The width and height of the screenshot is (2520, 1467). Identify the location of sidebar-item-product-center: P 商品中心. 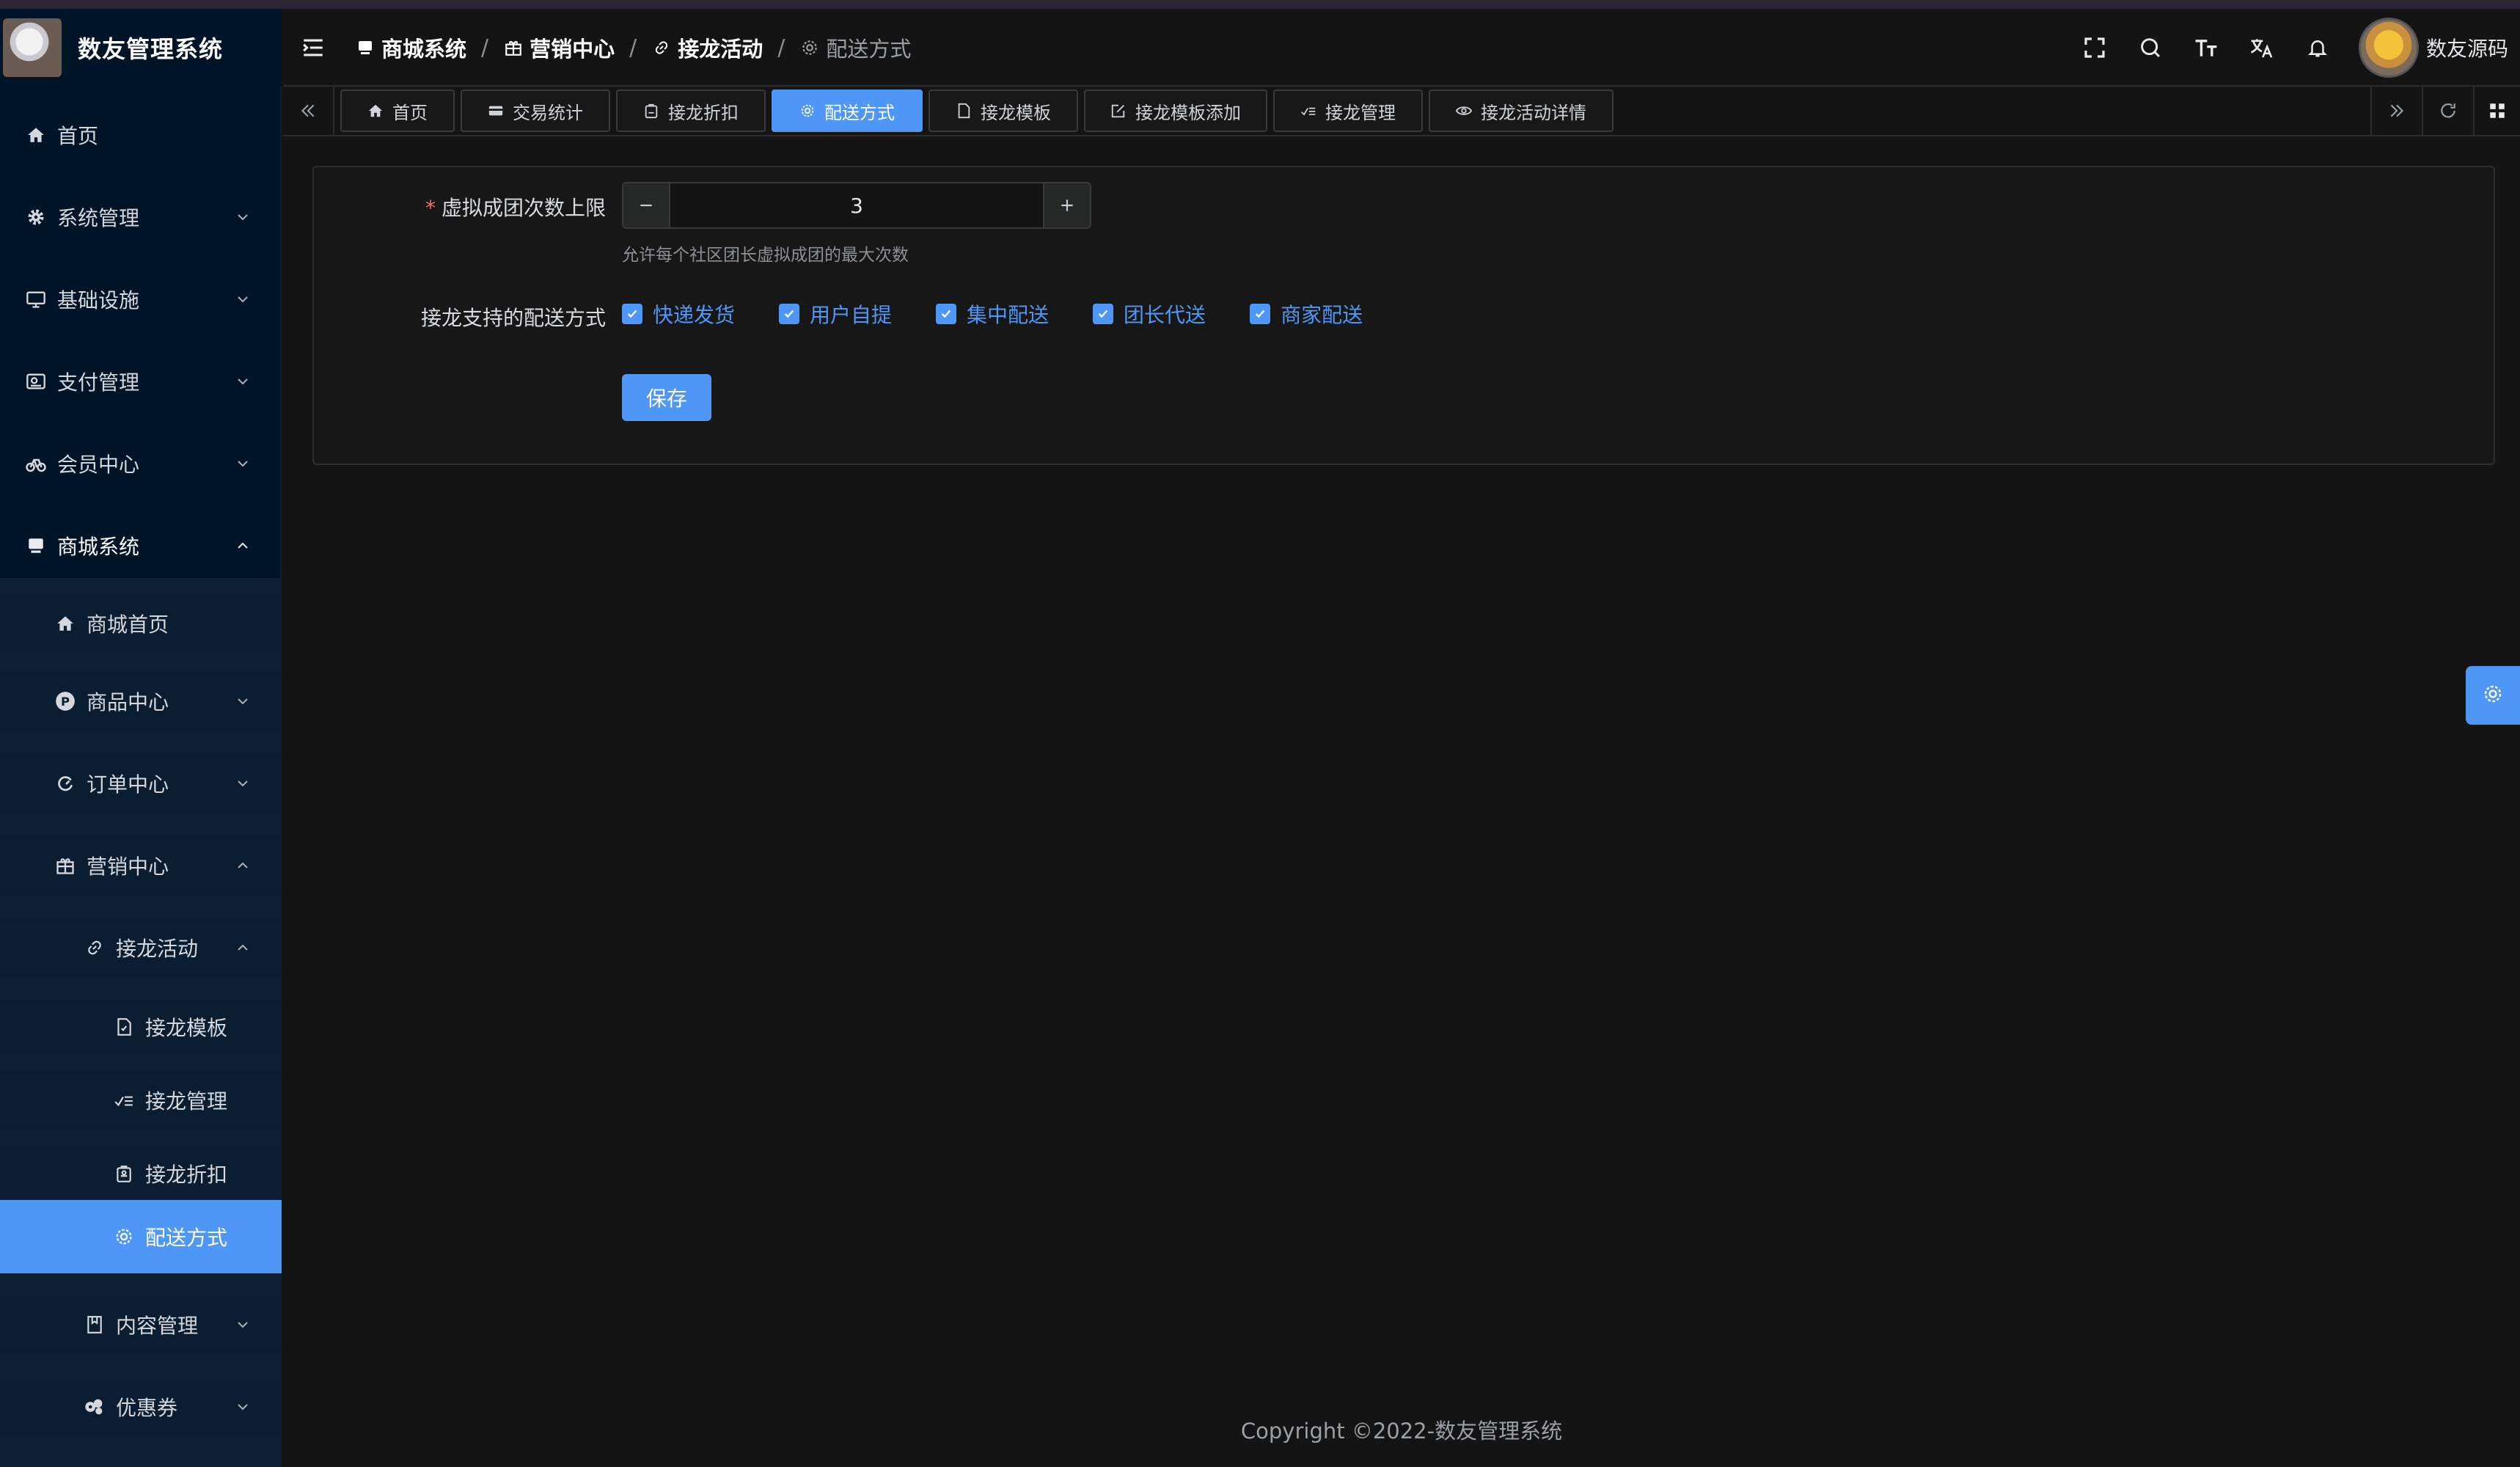
(141, 701).